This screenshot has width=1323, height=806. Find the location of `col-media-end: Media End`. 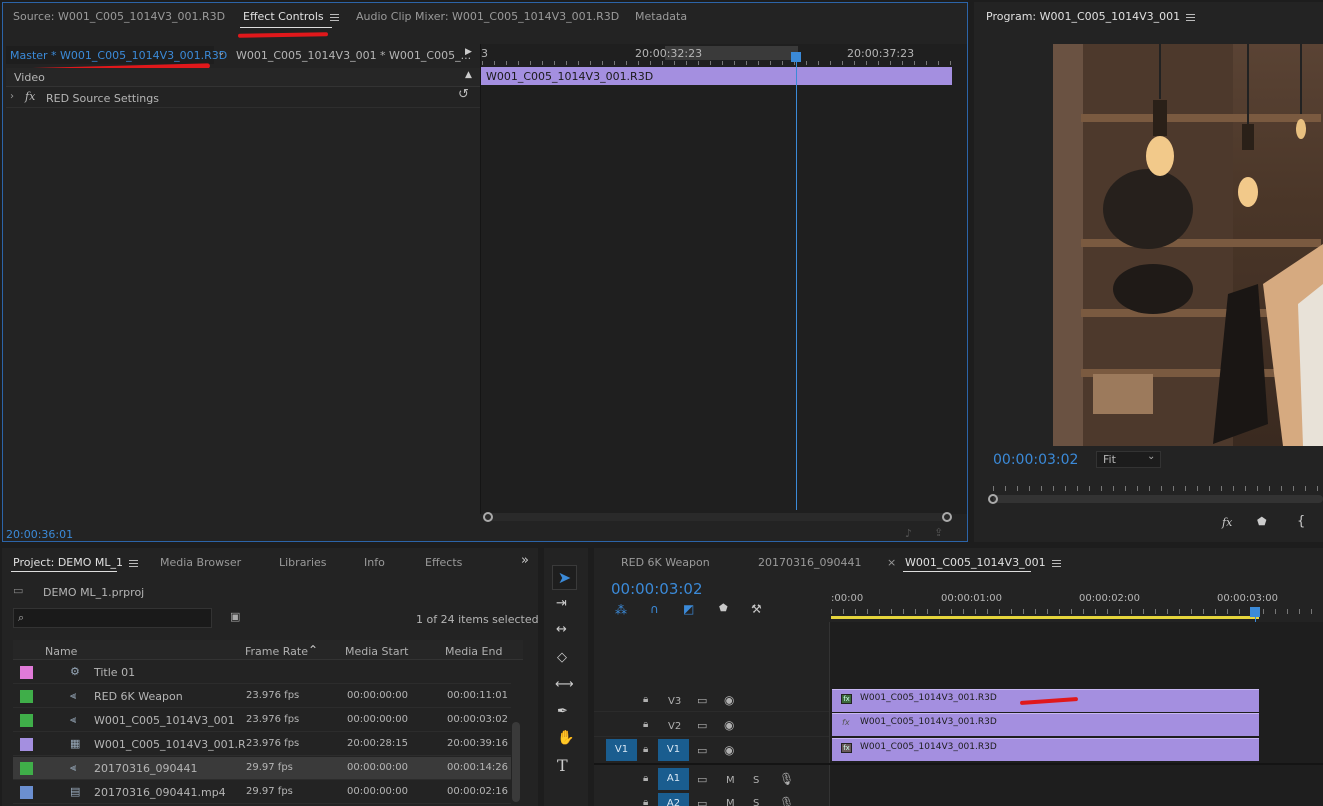

col-media-end: Media End is located at coordinates (473, 651).